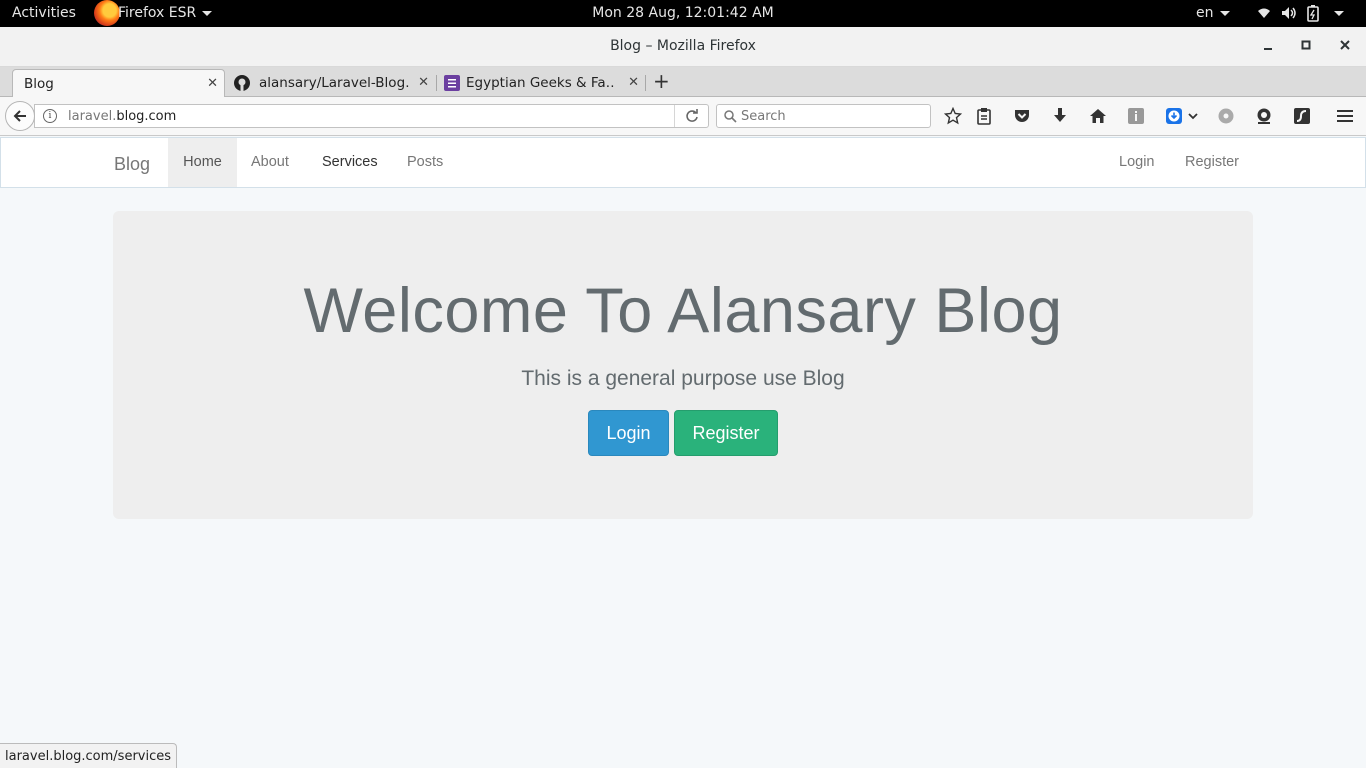  I want to click on volume-icon, so click(1289, 13).